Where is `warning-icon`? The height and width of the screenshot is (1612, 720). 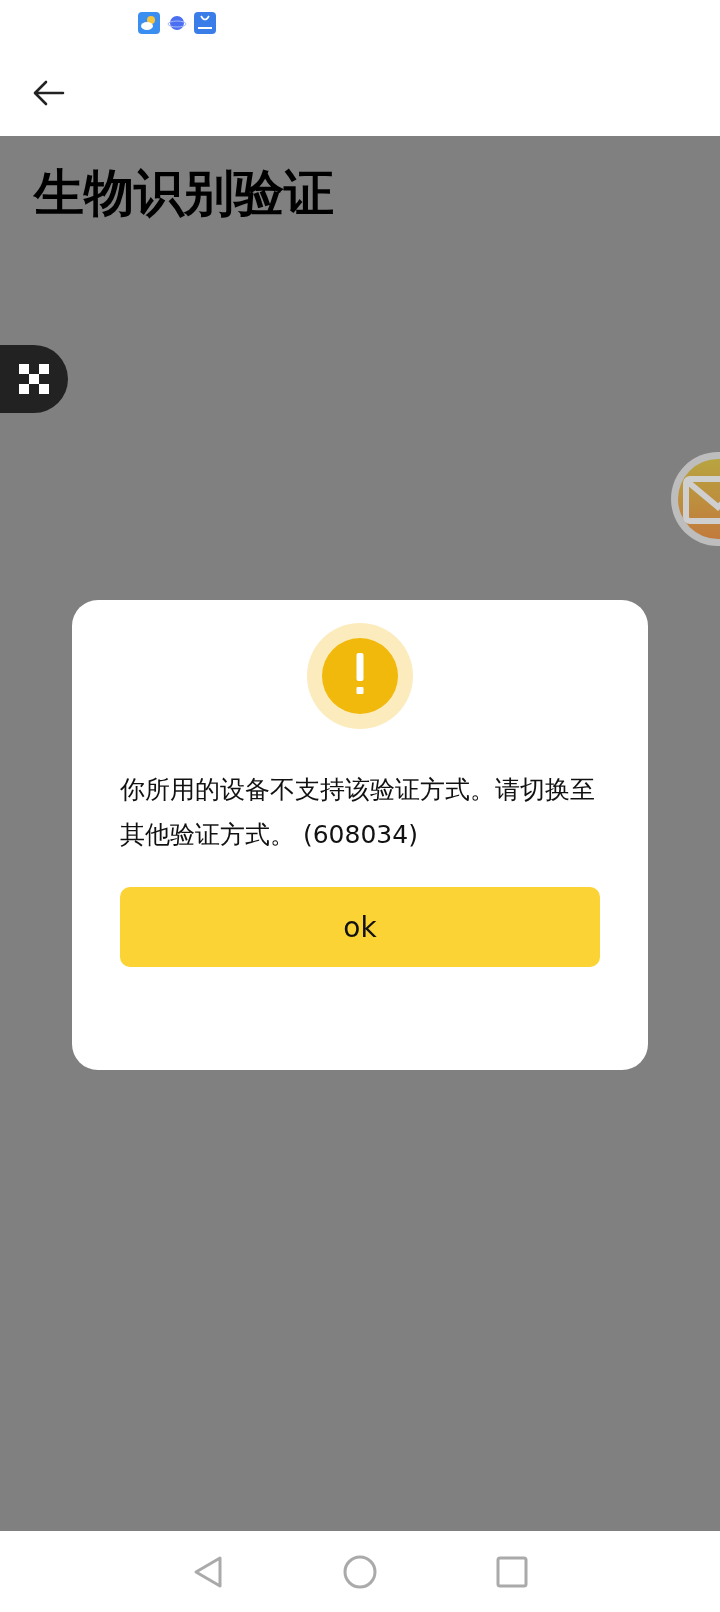
warning-icon is located at coordinates (360, 676).